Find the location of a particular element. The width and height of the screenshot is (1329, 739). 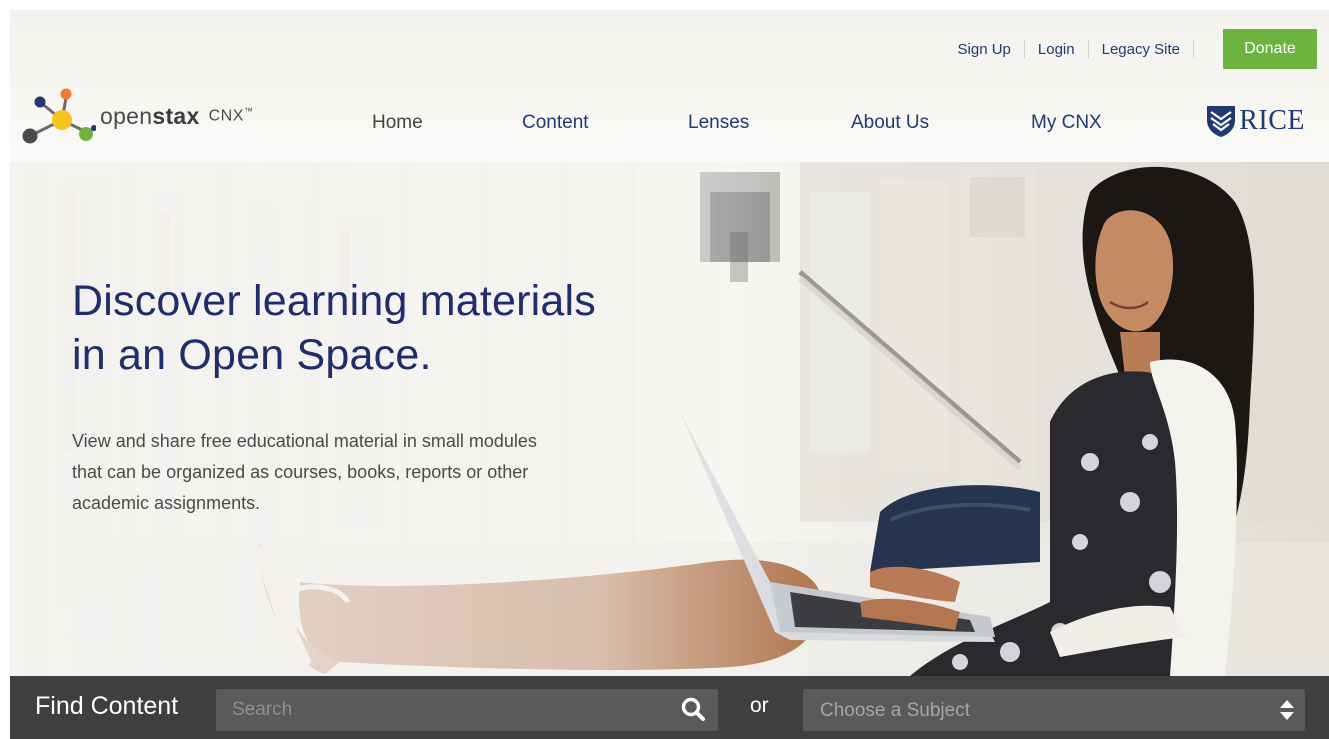

logo-product: CNX™ is located at coordinates (231, 115).